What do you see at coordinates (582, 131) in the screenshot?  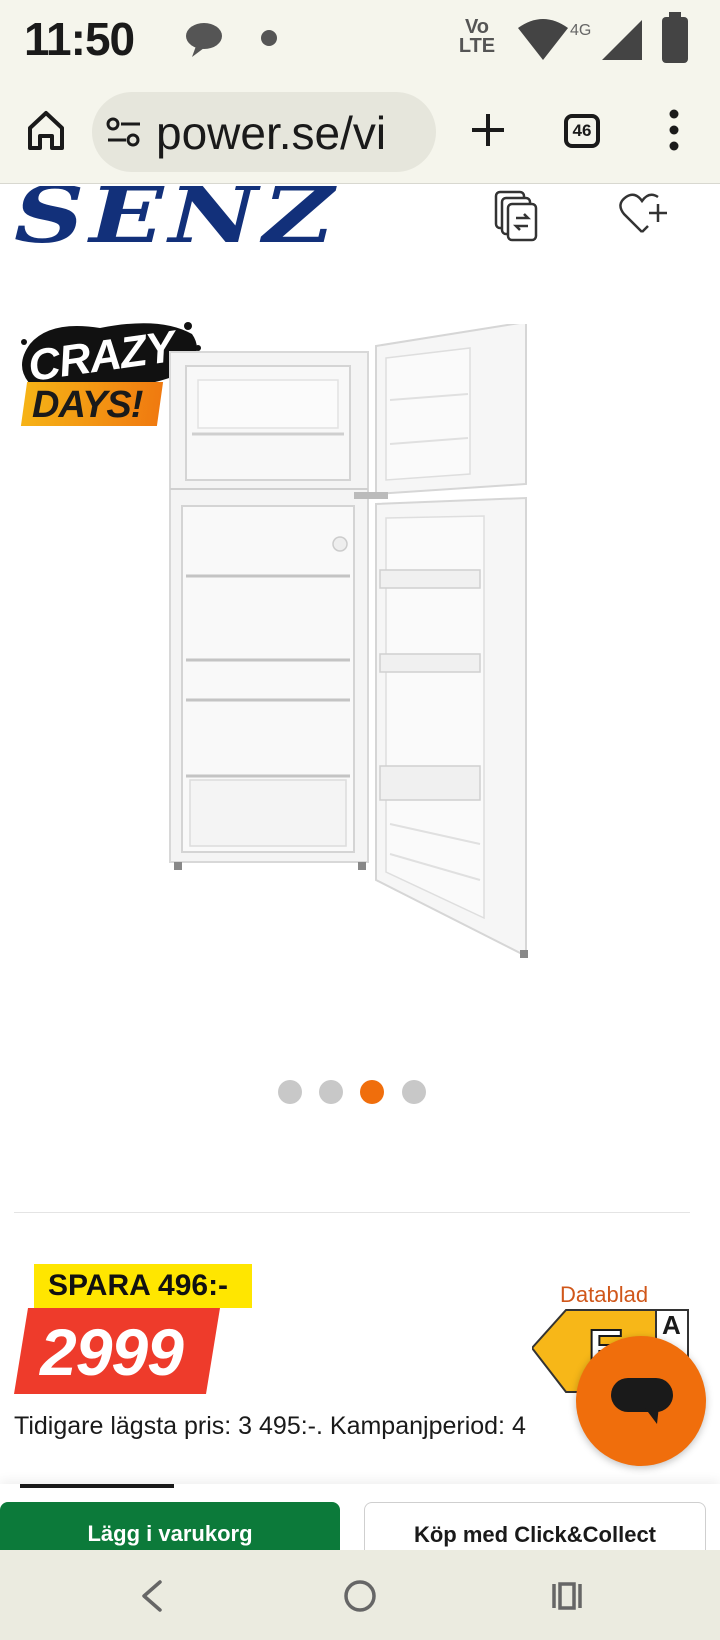 I see `tabs-icon: 46` at bounding box center [582, 131].